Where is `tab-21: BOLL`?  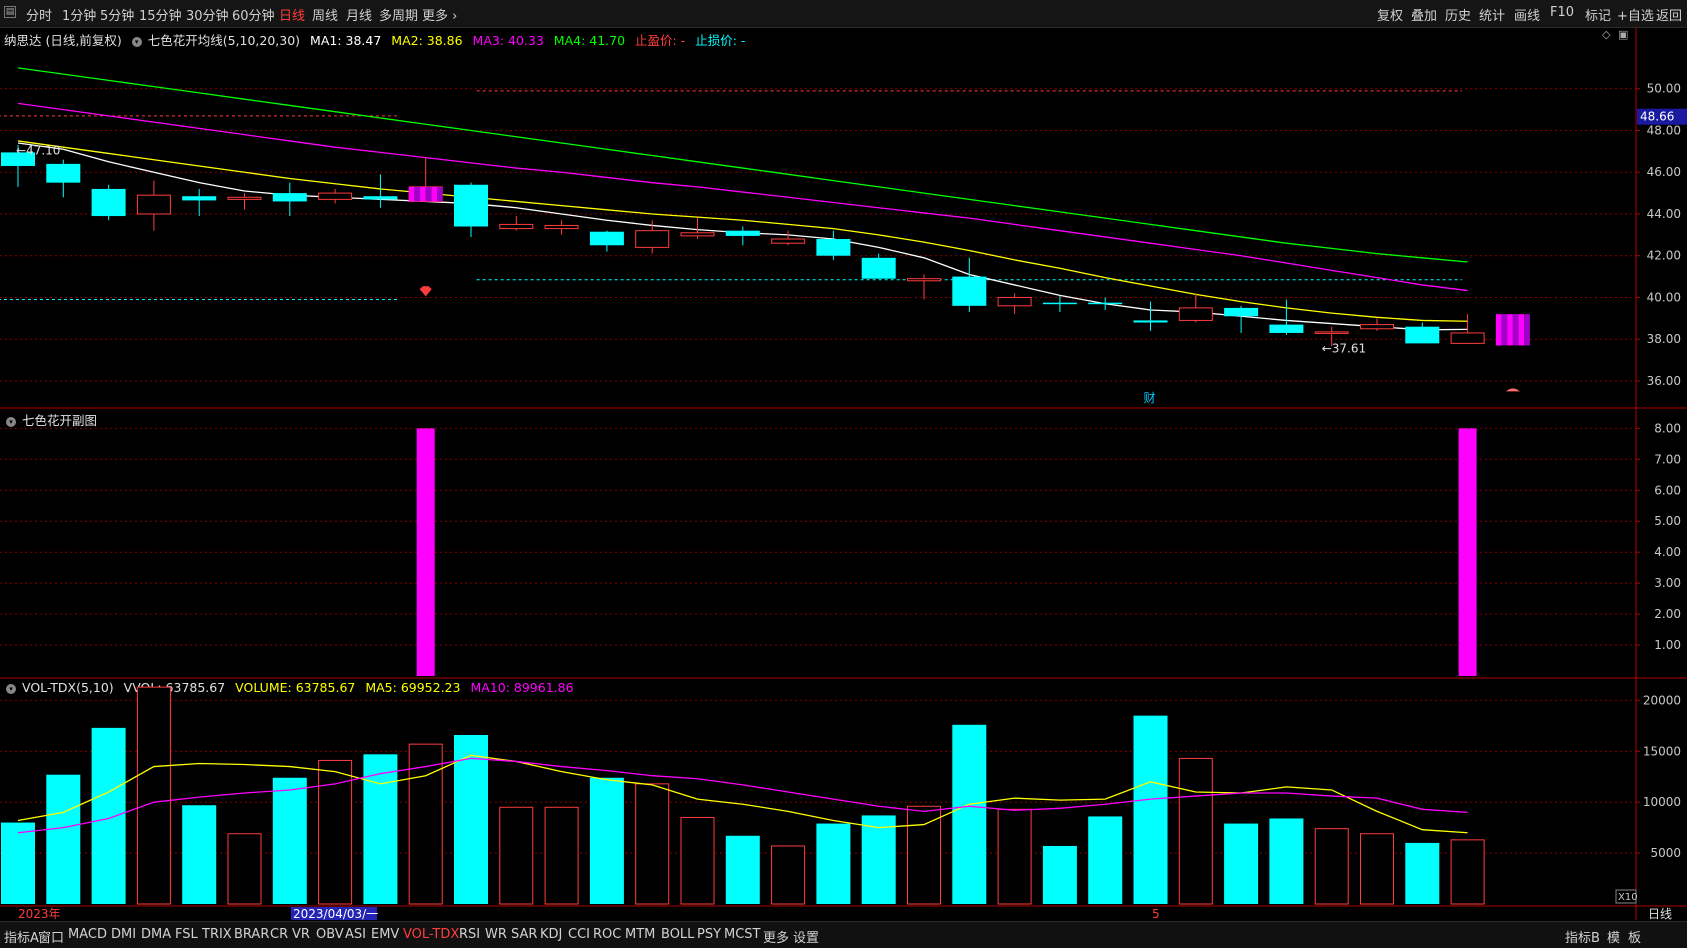 tab-21: BOLL is located at coordinates (677, 934).